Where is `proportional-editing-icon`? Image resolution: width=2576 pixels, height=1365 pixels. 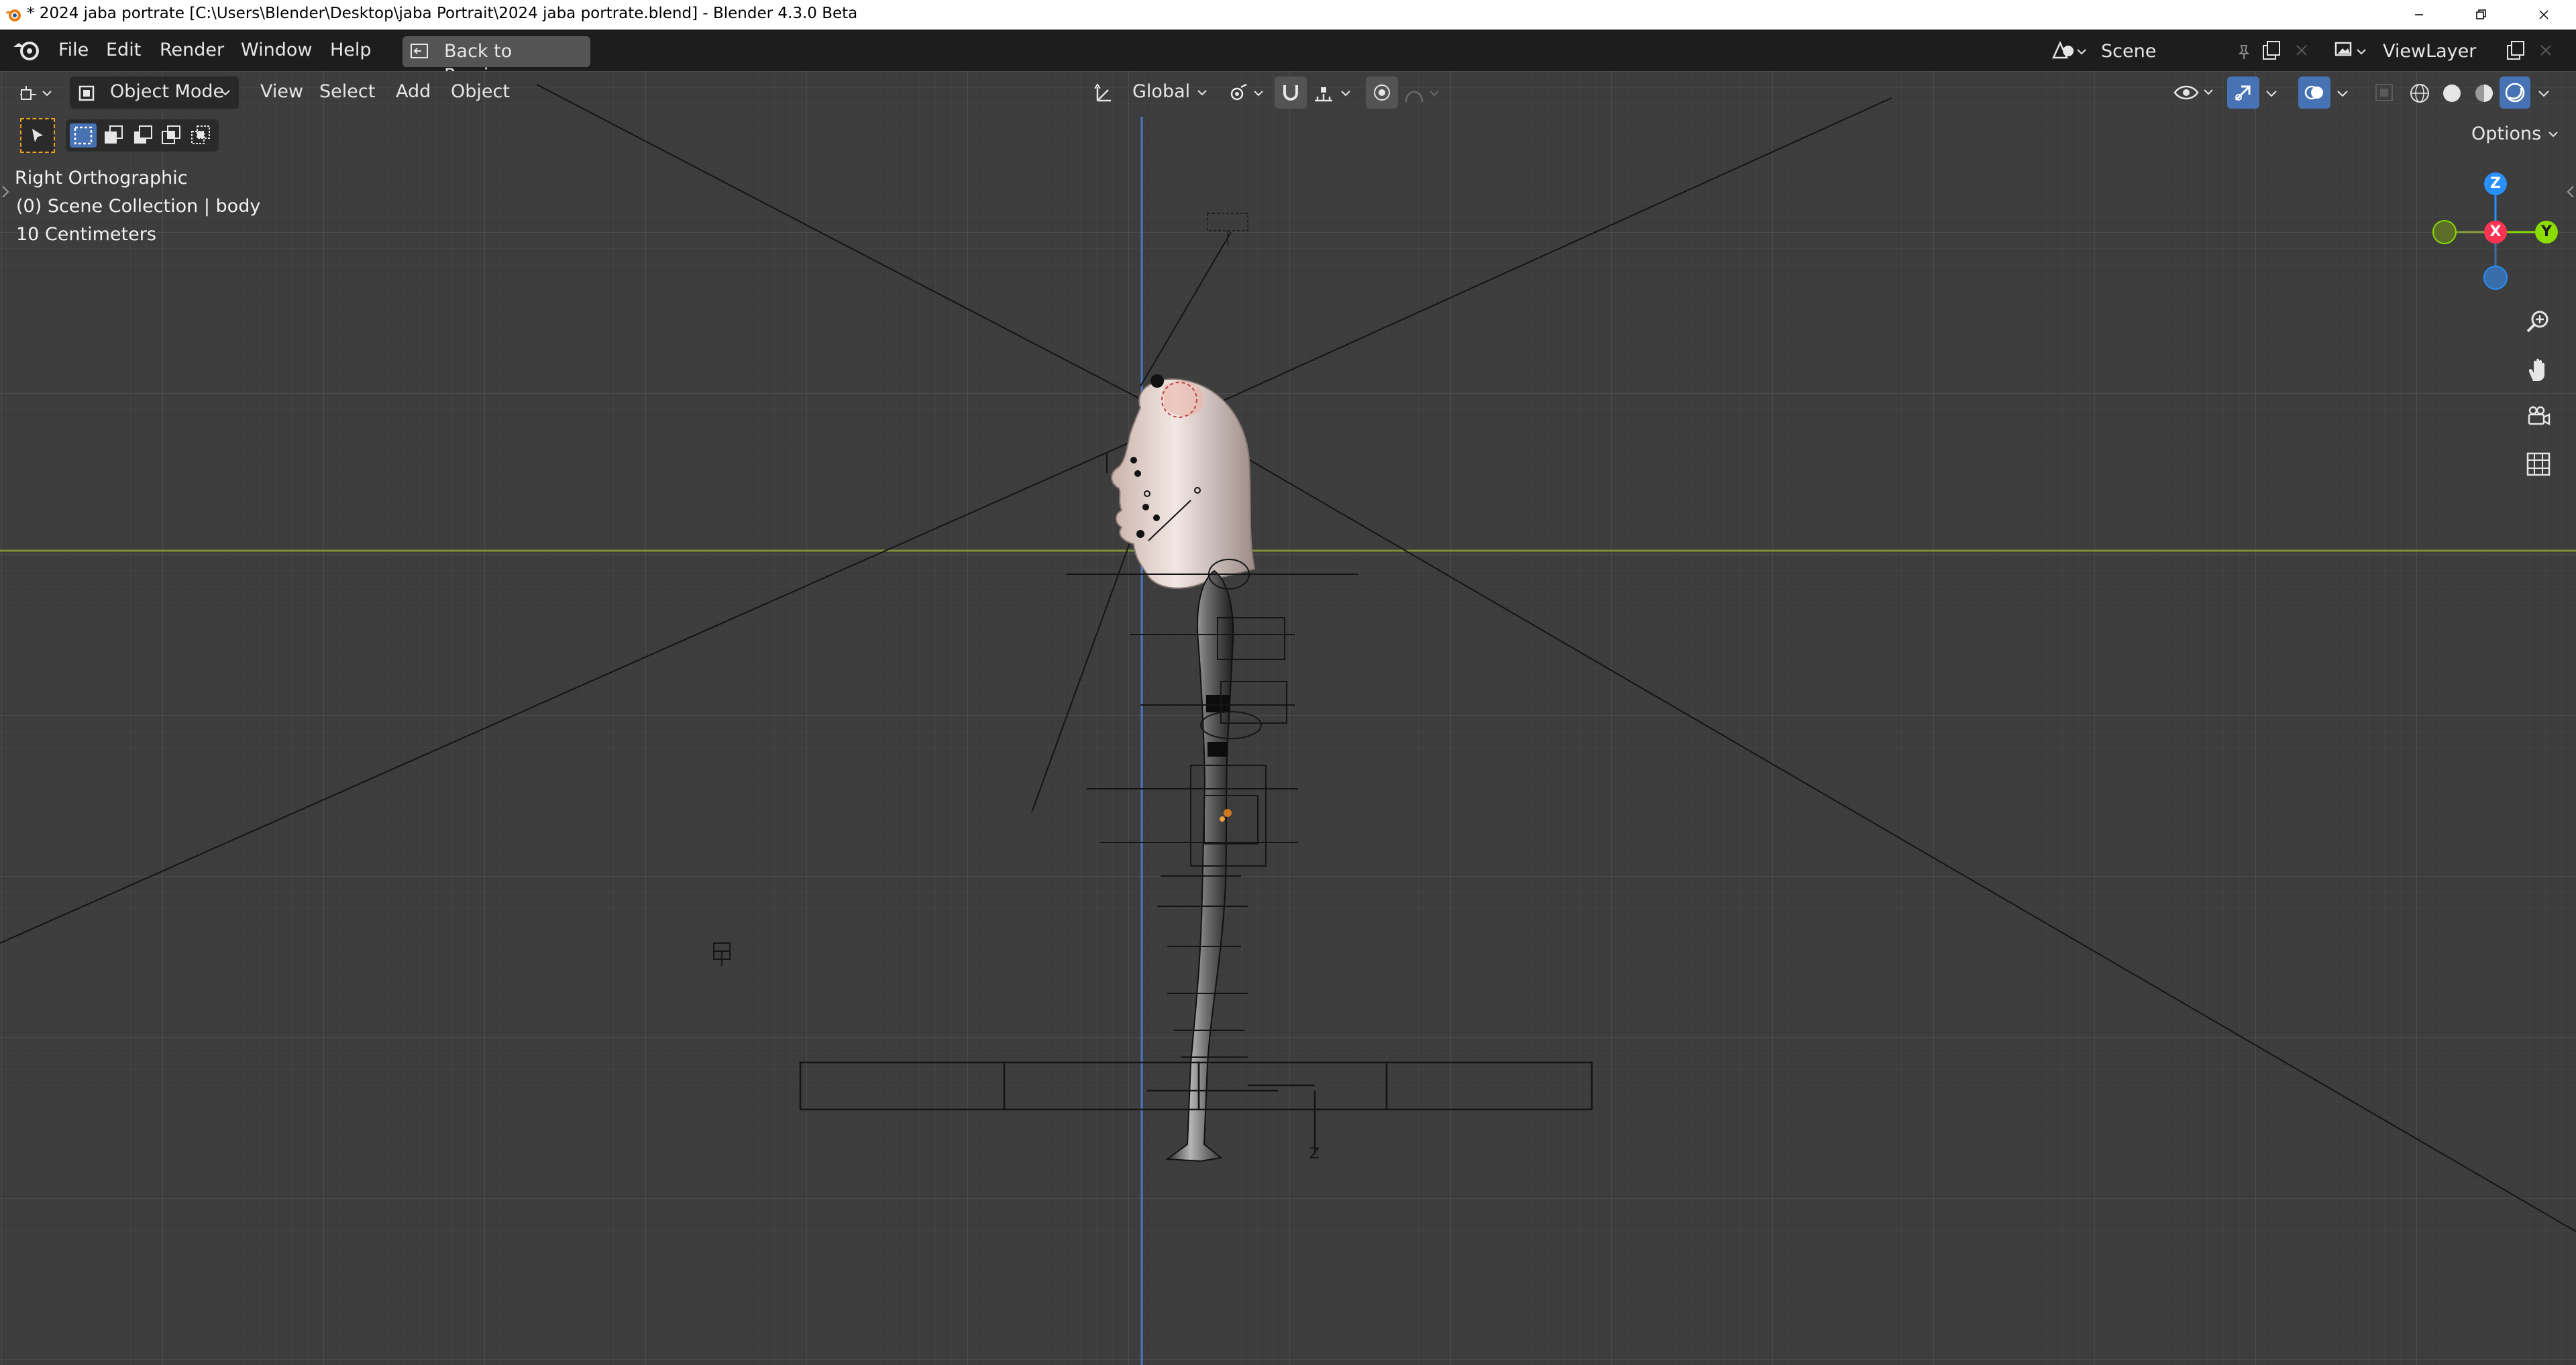
proportional-editing-icon is located at coordinates (1382, 93).